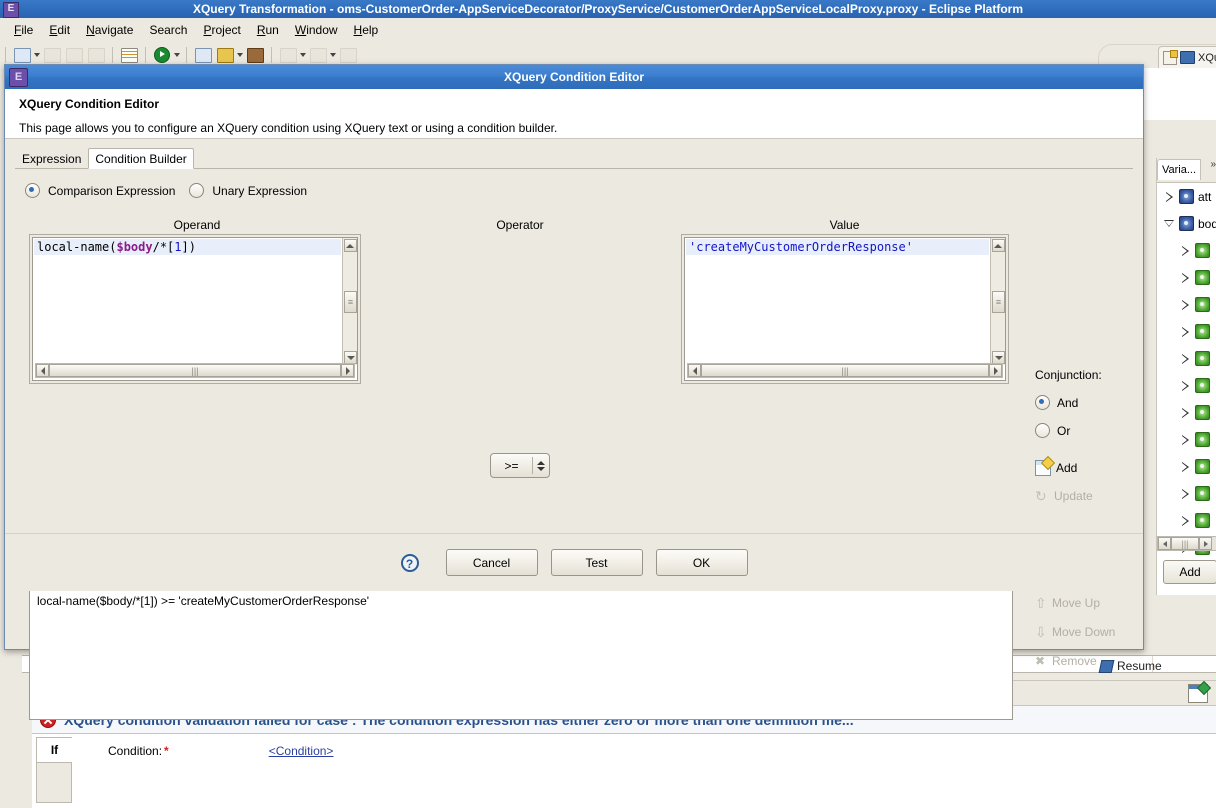 Image resolution: width=1216 pixels, height=808 pixels. I want to click on operand-vscrollbar: ≡, so click(349, 301).